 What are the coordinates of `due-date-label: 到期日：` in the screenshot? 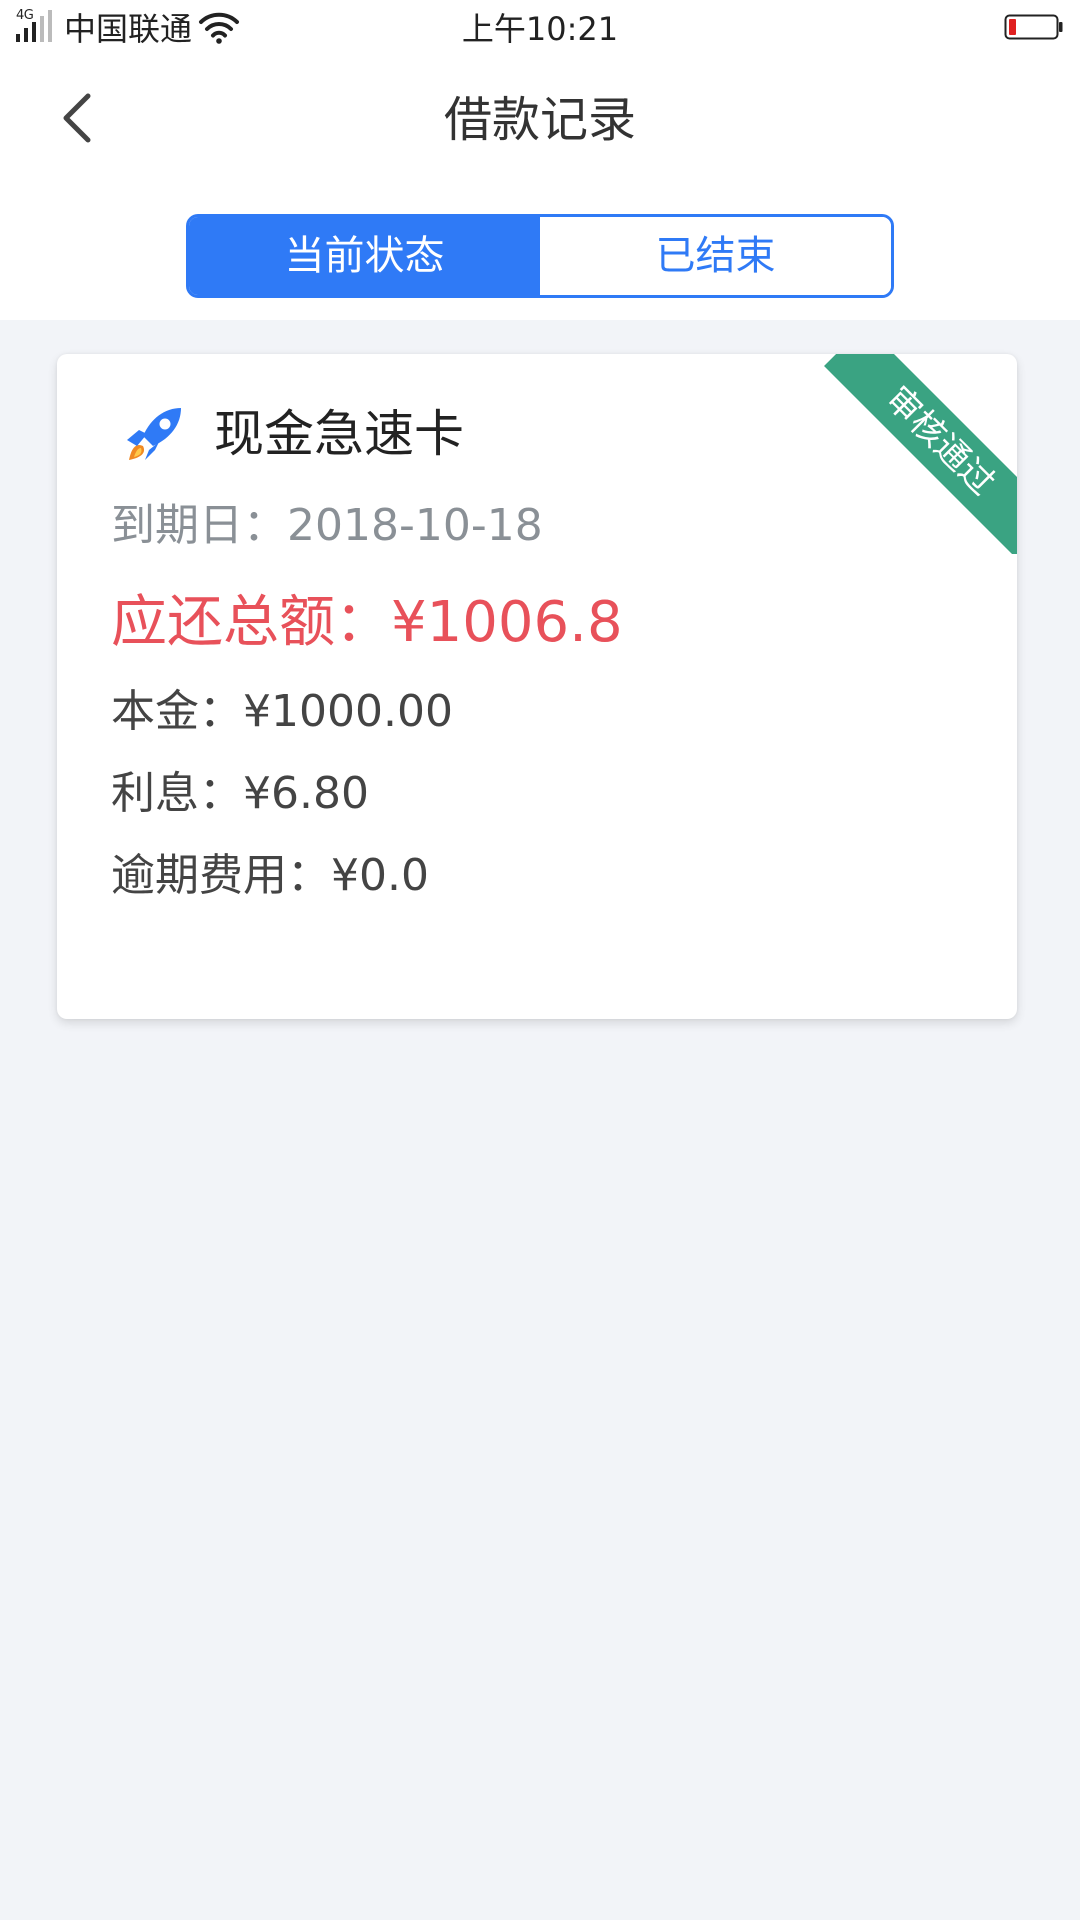 It's located at (199, 525).